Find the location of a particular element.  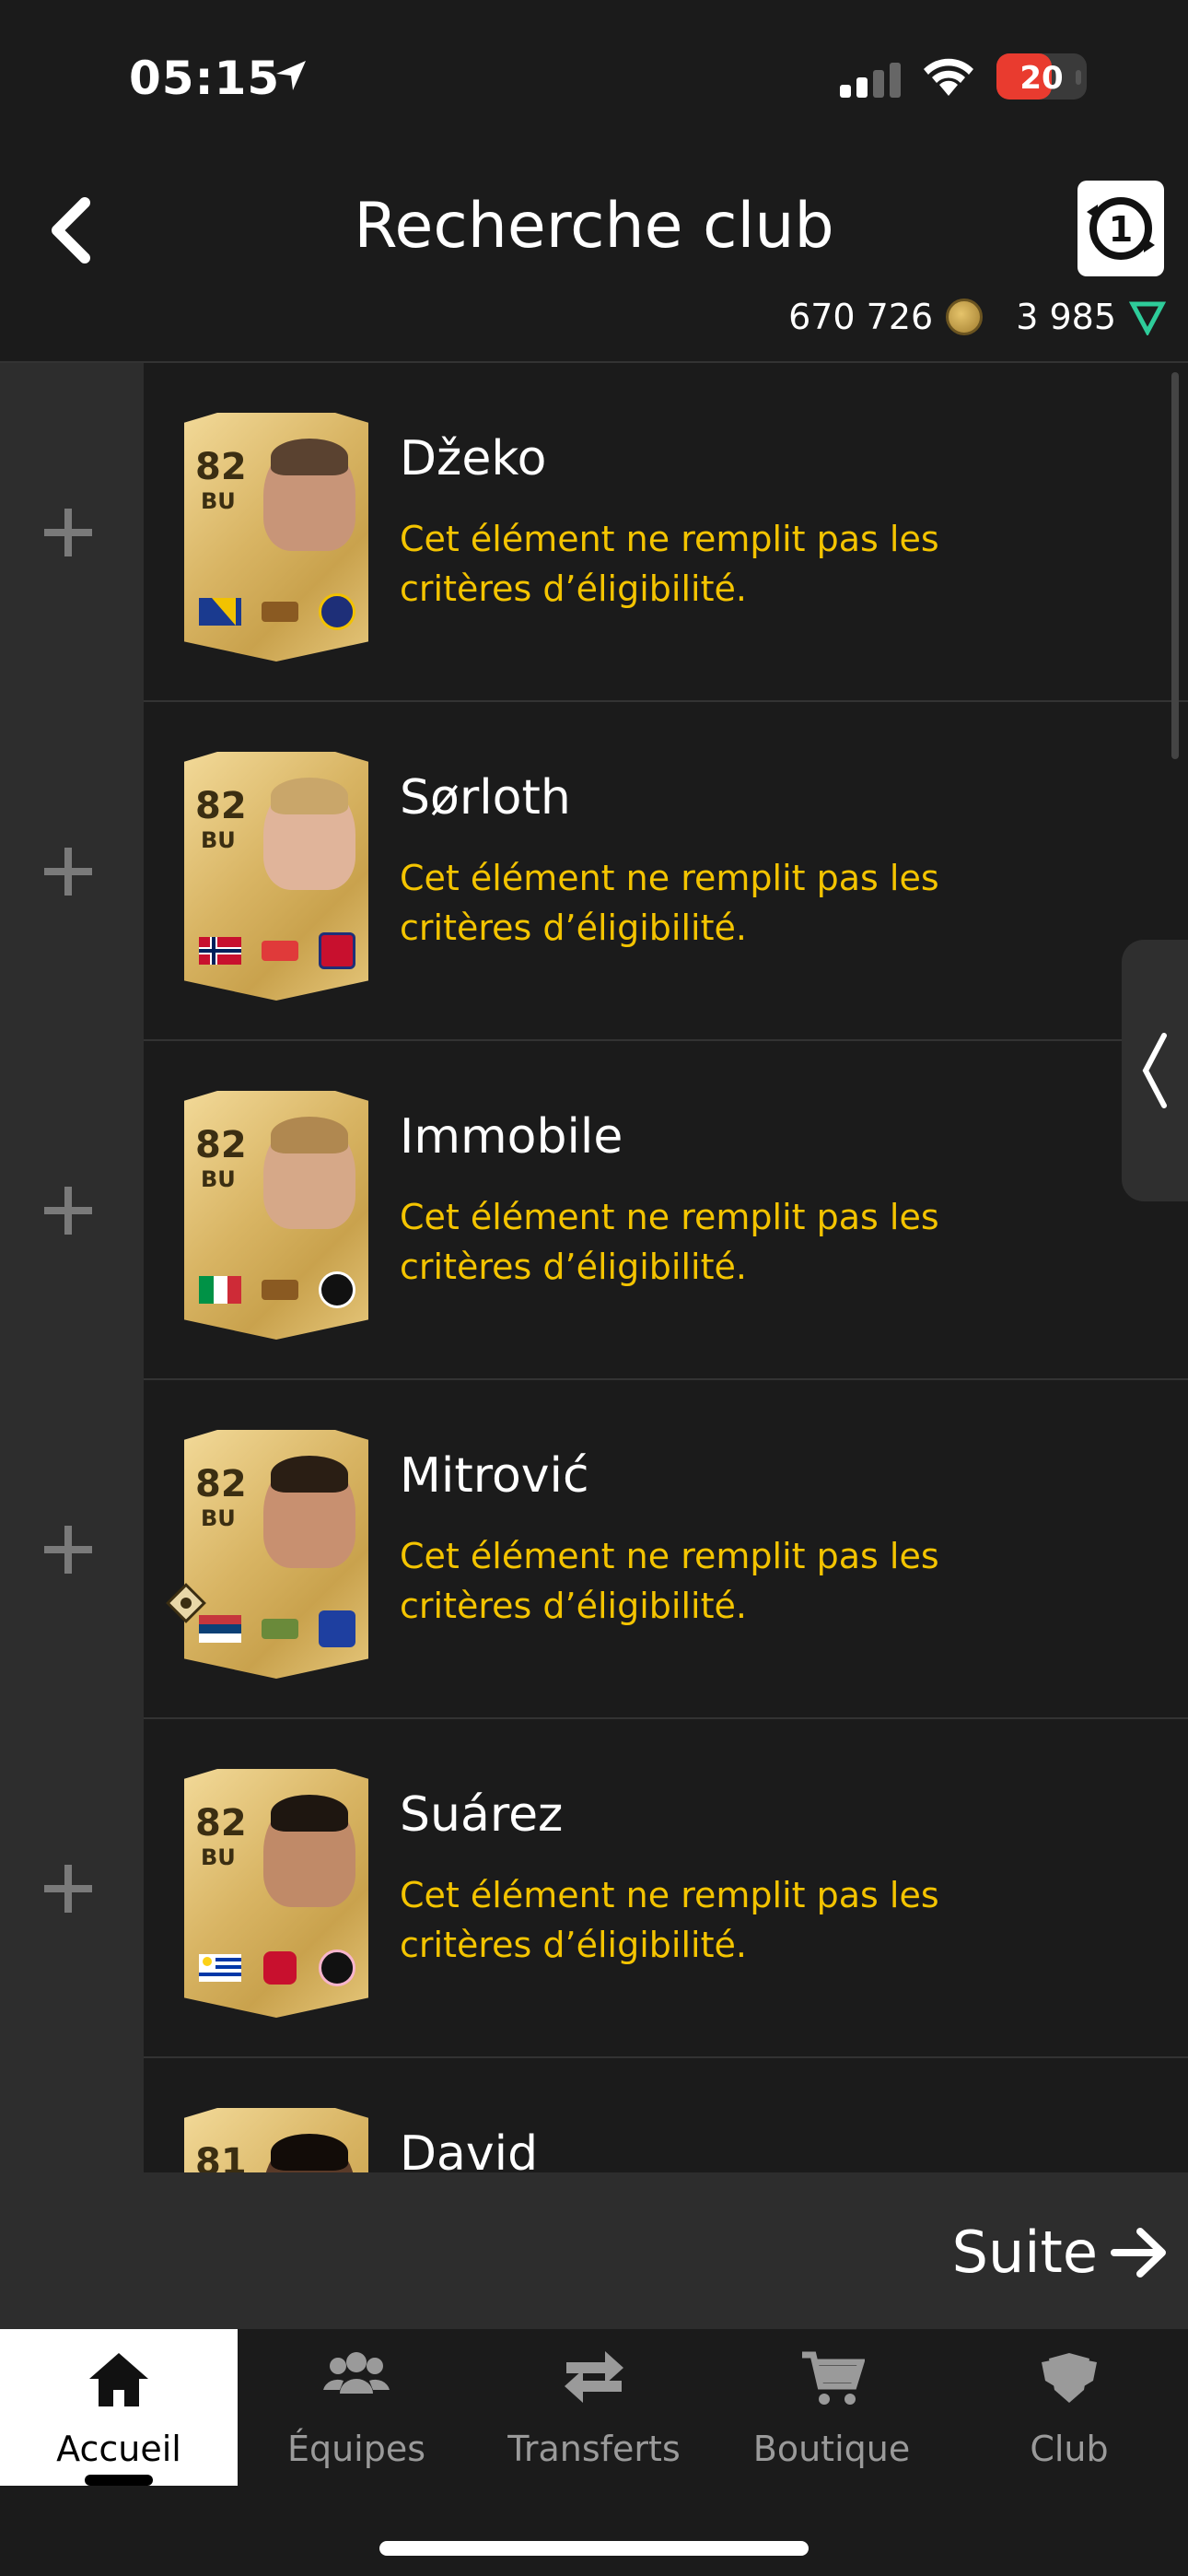

svg-text: 1 is located at coordinates (1121, 229).